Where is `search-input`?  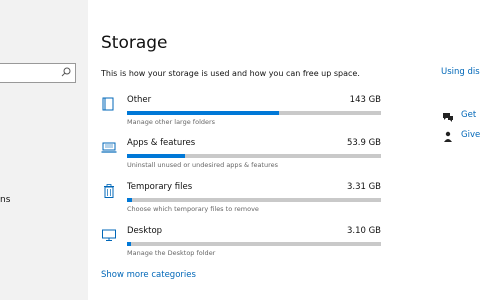 search-input is located at coordinates (38, 73).